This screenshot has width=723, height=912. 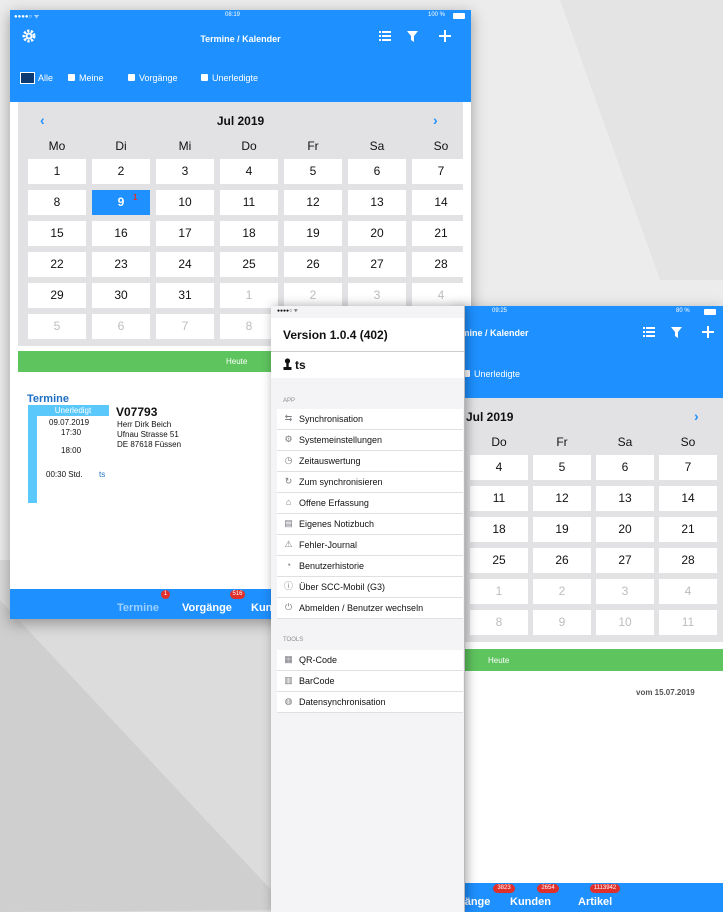 I want to click on menu-item-data-sync: ◍ Datensynchronisation, so click(x=370, y=702).